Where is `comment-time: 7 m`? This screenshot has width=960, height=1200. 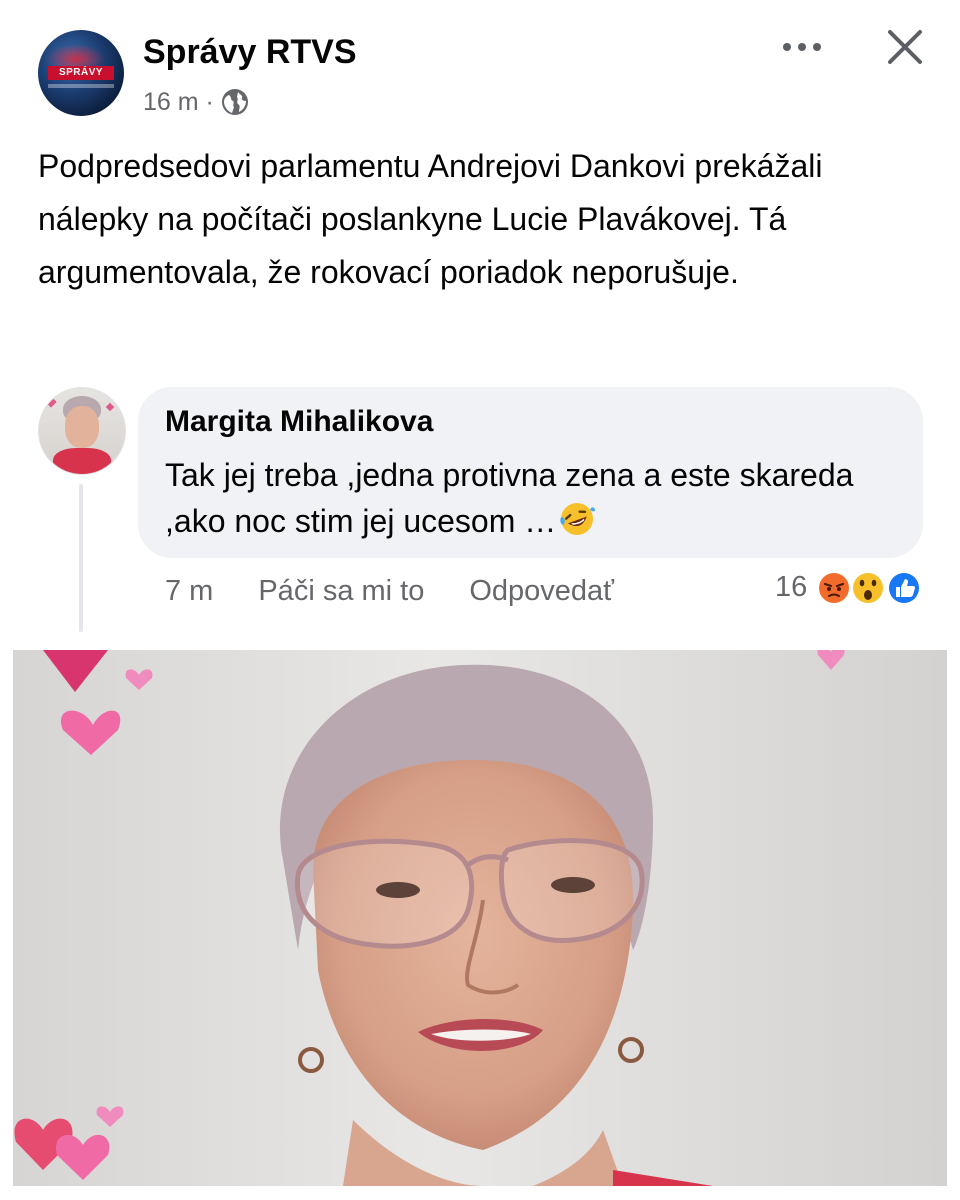
comment-time: 7 m is located at coordinates (189, 591).